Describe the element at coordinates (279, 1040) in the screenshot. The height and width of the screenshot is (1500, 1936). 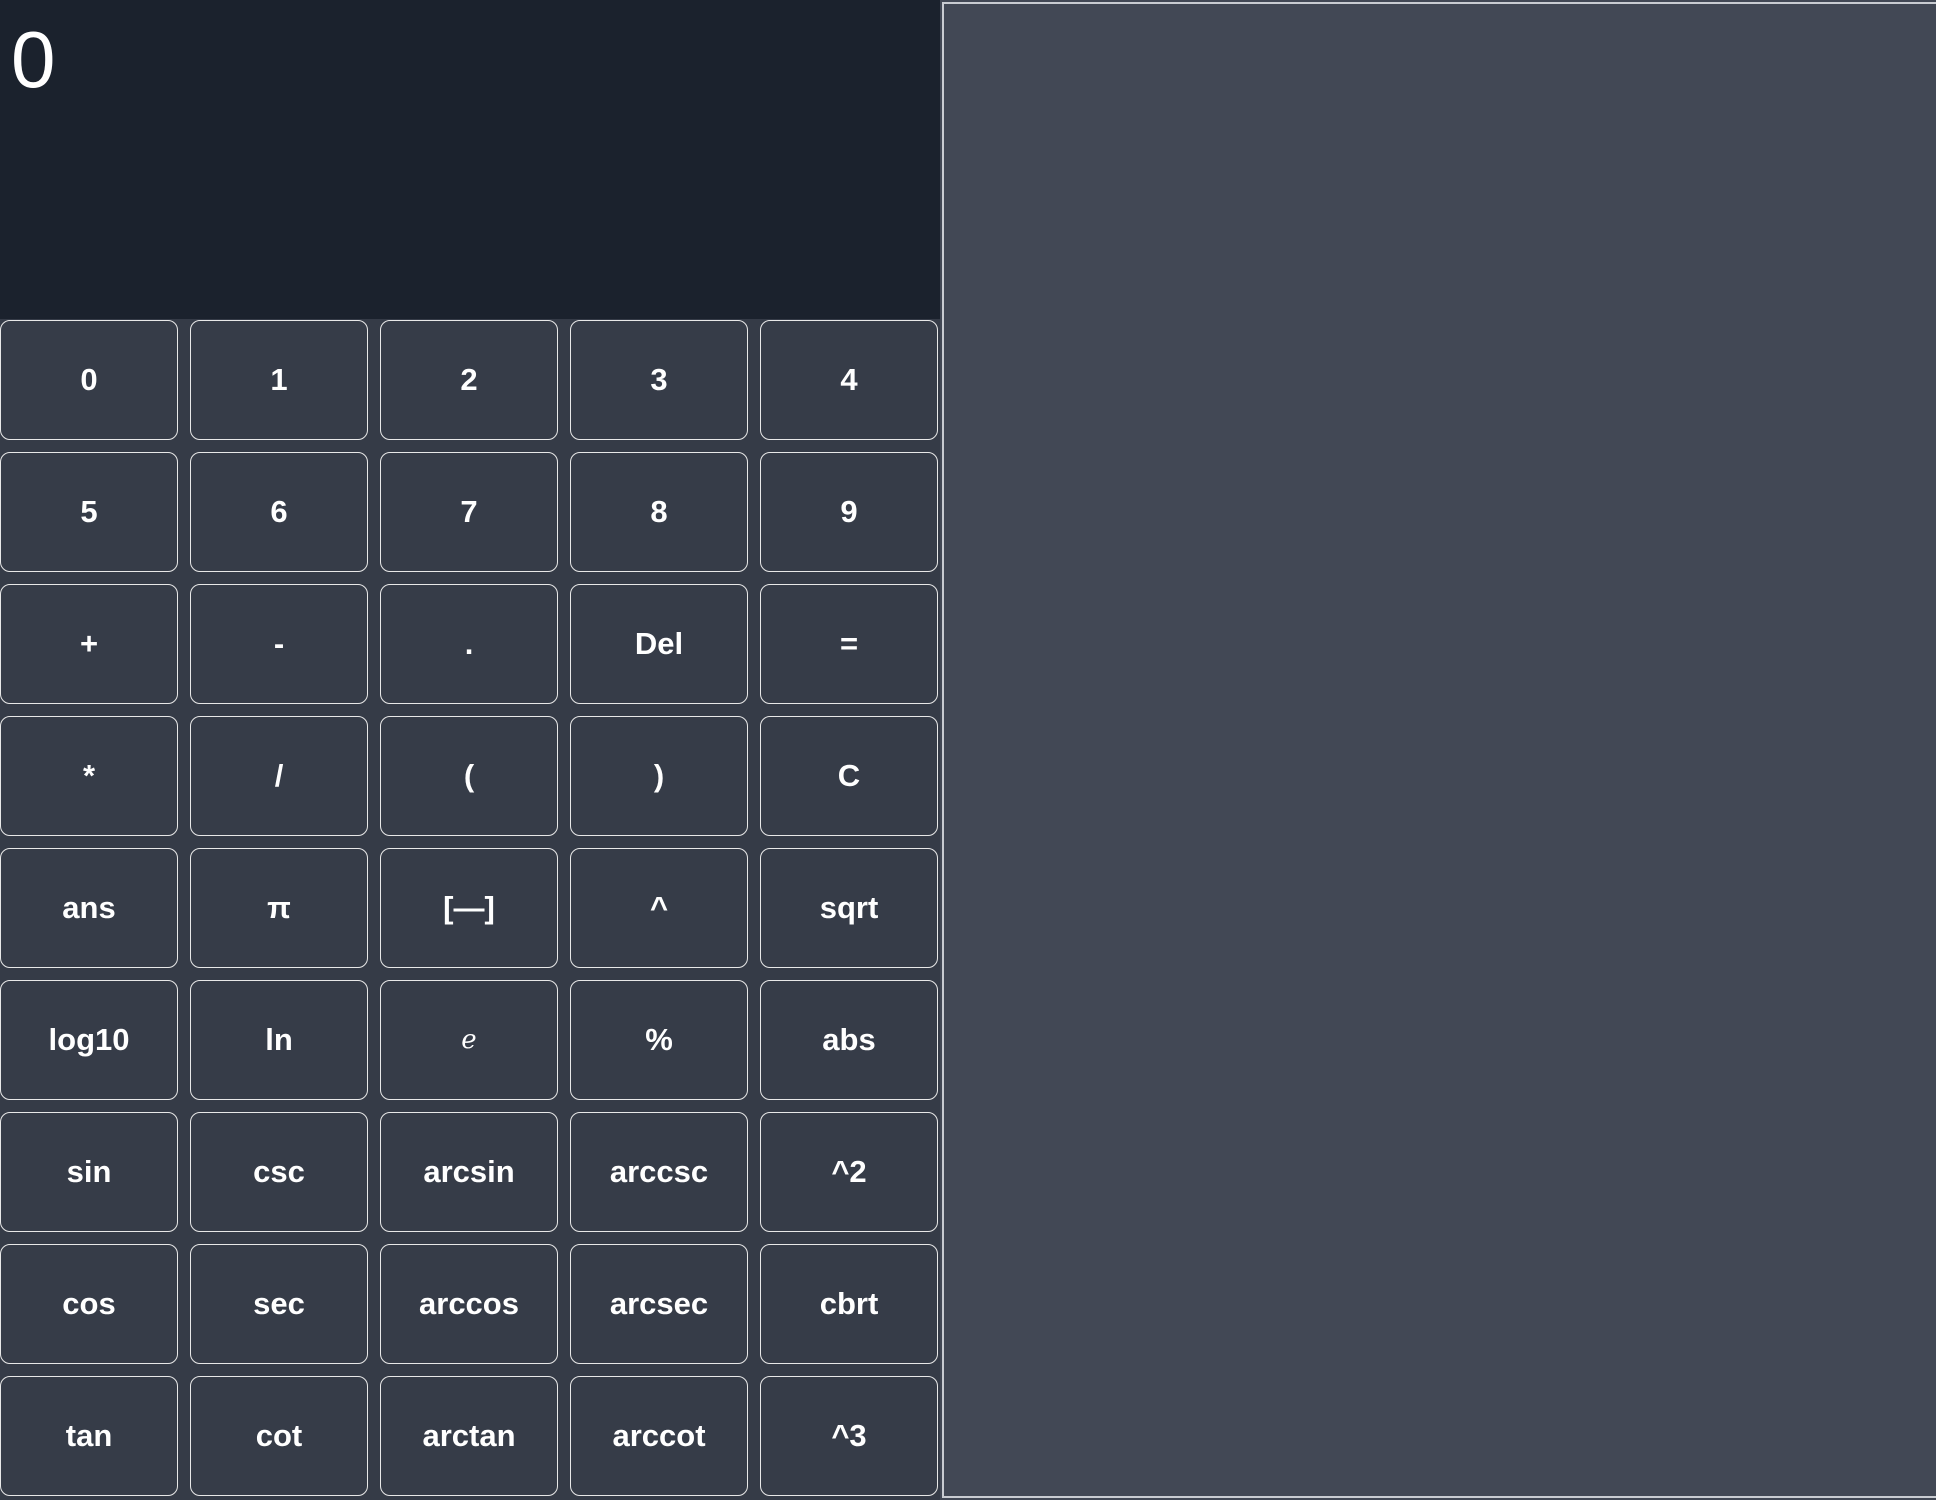
I see `ln-button: ln` at that location.